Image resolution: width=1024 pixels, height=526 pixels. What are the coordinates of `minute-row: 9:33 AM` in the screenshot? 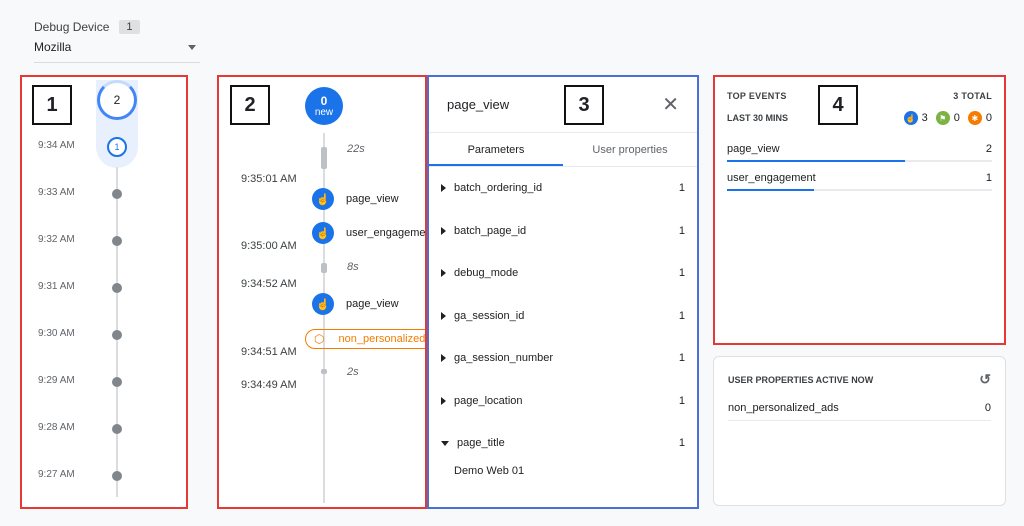 It's located at (104, 194).